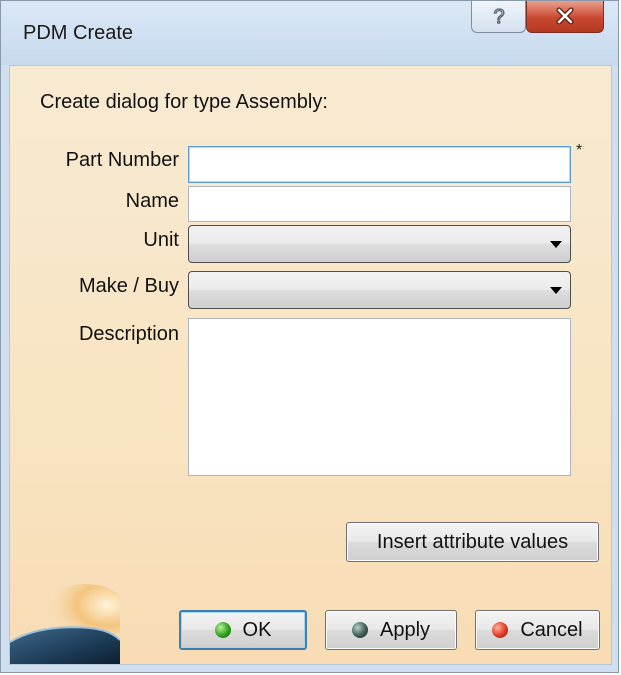  Describe the element at coordinates (309, 33) in the screenshot. I see `title-bar: PDM Create ?` at that location.